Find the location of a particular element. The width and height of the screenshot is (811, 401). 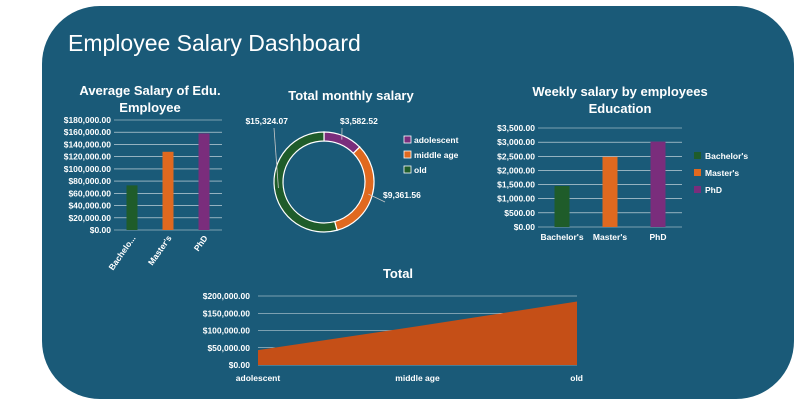

total-xtick-label: old is located at coordinates (576, 378).